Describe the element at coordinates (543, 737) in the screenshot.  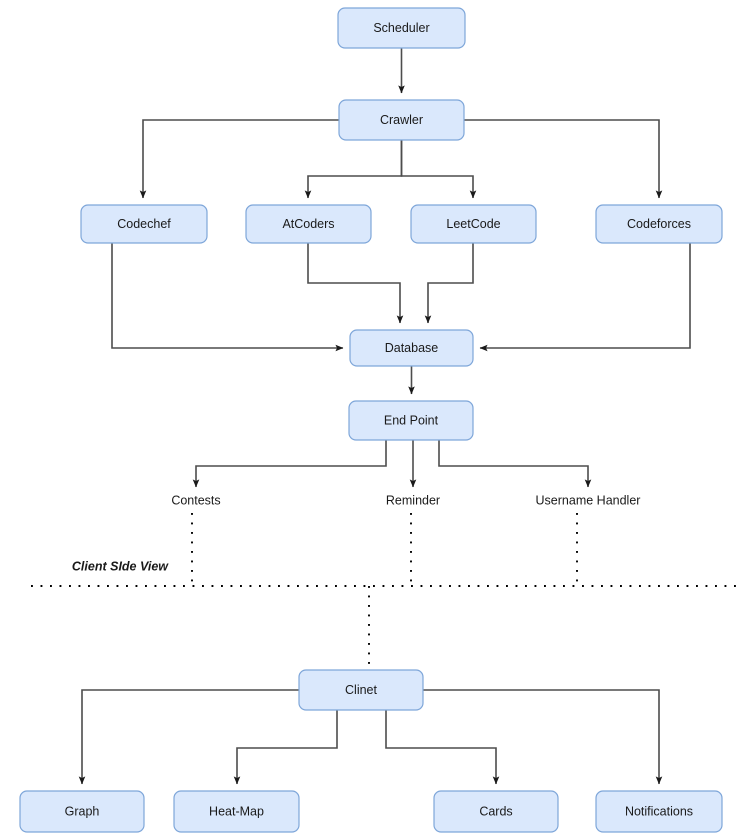
I see `edge-clinet-to-notifications` at that location.